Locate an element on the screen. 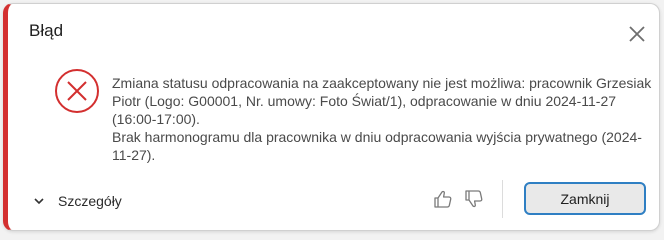 Image resolution: width=664 pixels, height=240 pixels. details-toggle: Szczegóły is located at coordinates (78, 201).